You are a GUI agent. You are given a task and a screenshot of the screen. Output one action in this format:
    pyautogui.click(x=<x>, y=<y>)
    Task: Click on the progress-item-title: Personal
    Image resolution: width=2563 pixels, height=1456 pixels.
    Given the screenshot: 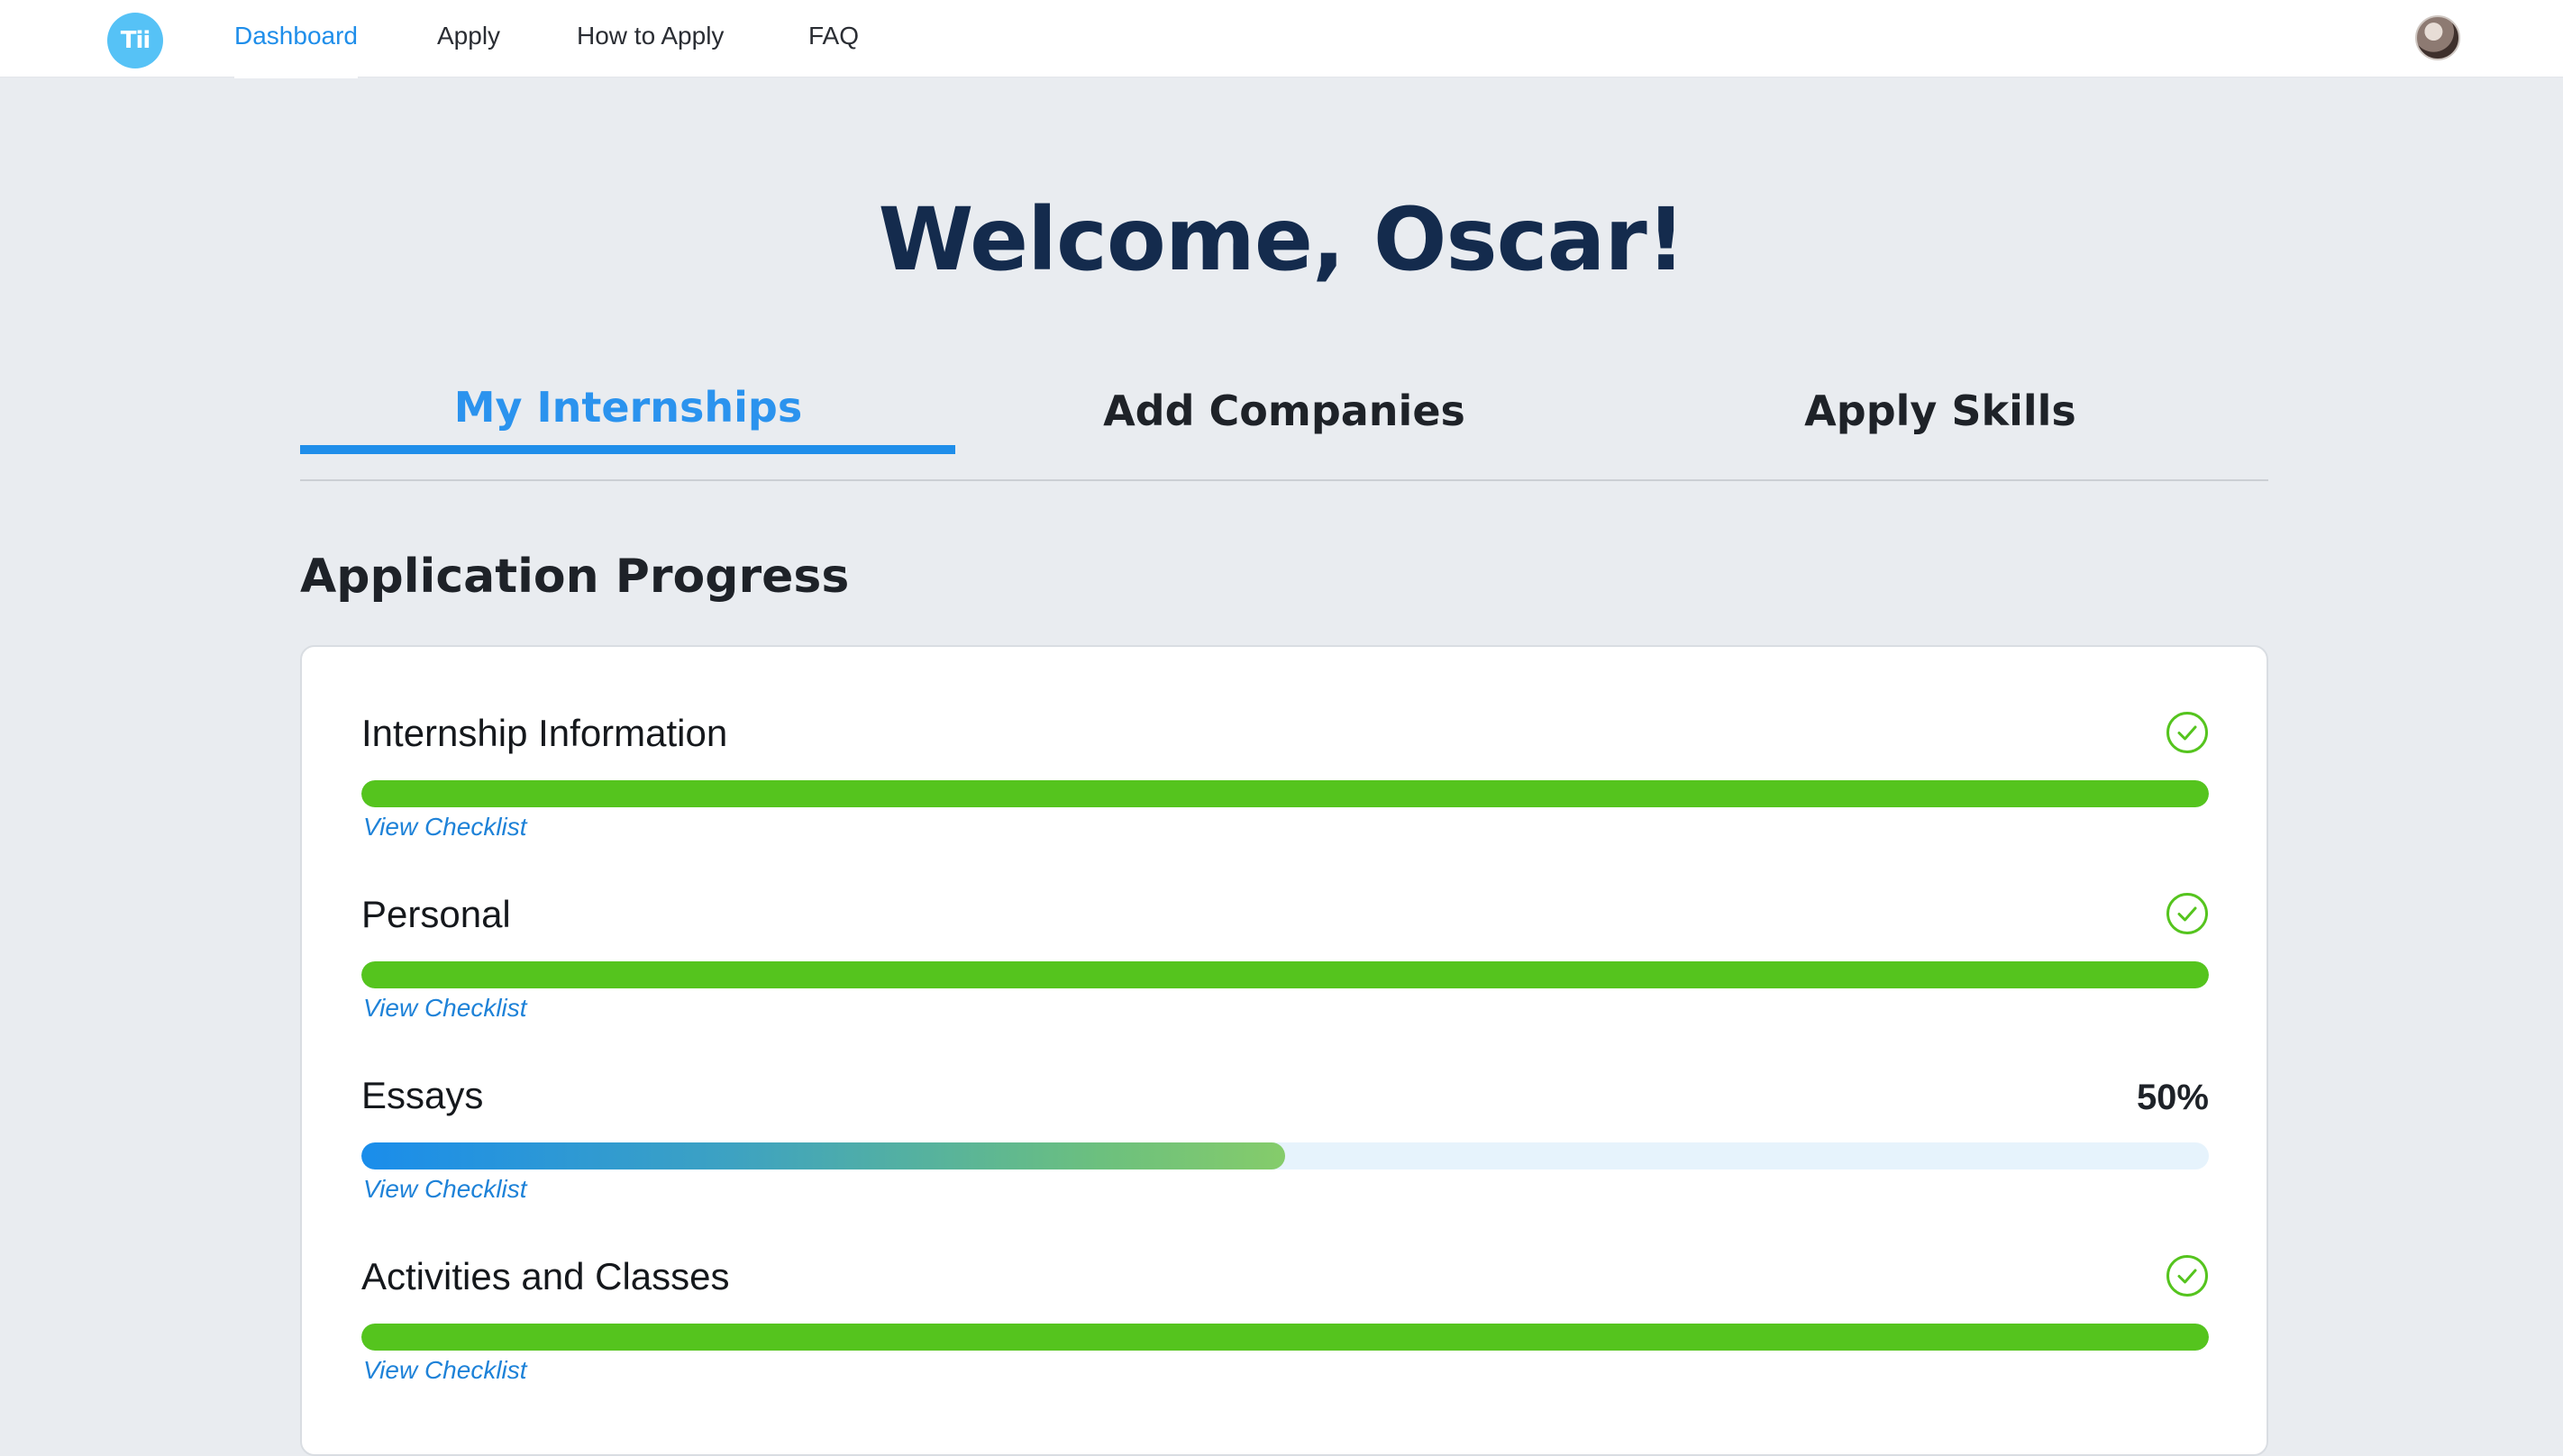 What is the action you would take?
    pyautogui.click(x=436, y=914)
    